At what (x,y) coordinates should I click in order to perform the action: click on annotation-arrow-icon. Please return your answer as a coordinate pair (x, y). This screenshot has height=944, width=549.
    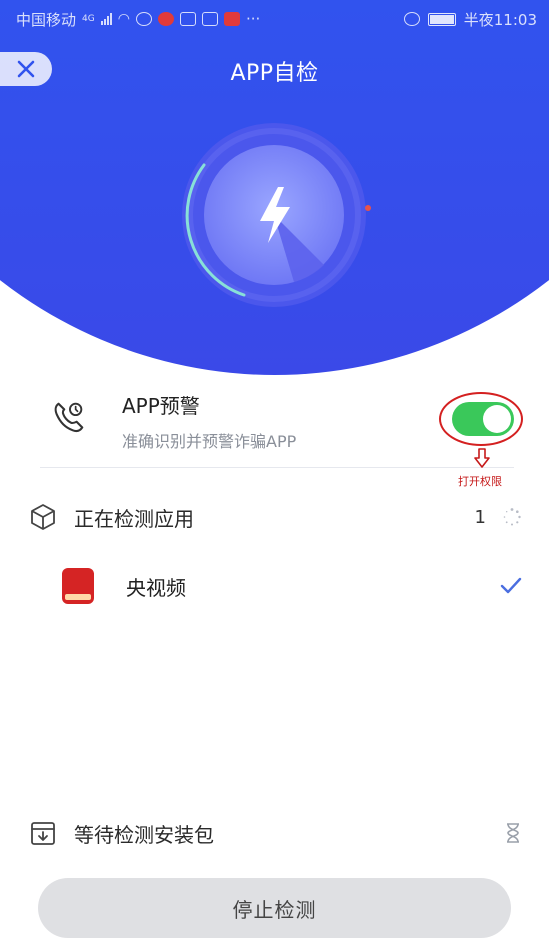
    Looking at the image, I should click on (482, 458).